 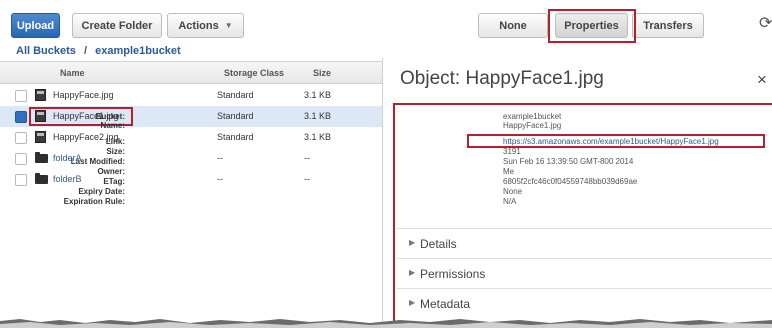 I want to click on close-icon: ×, so click(x=762, y=80).